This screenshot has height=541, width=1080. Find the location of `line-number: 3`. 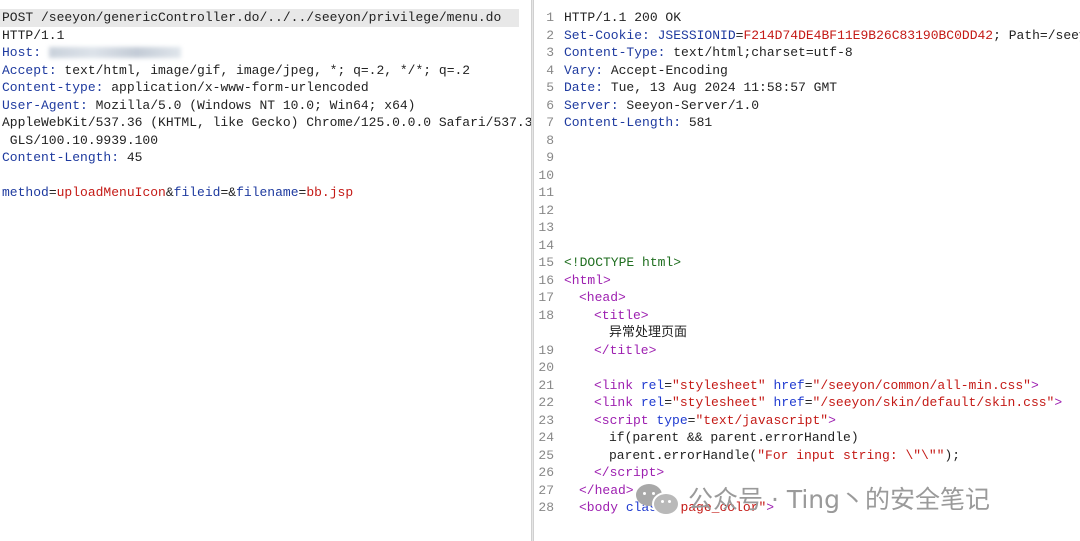

line-number: 3 is located at coordinates (550, 52).